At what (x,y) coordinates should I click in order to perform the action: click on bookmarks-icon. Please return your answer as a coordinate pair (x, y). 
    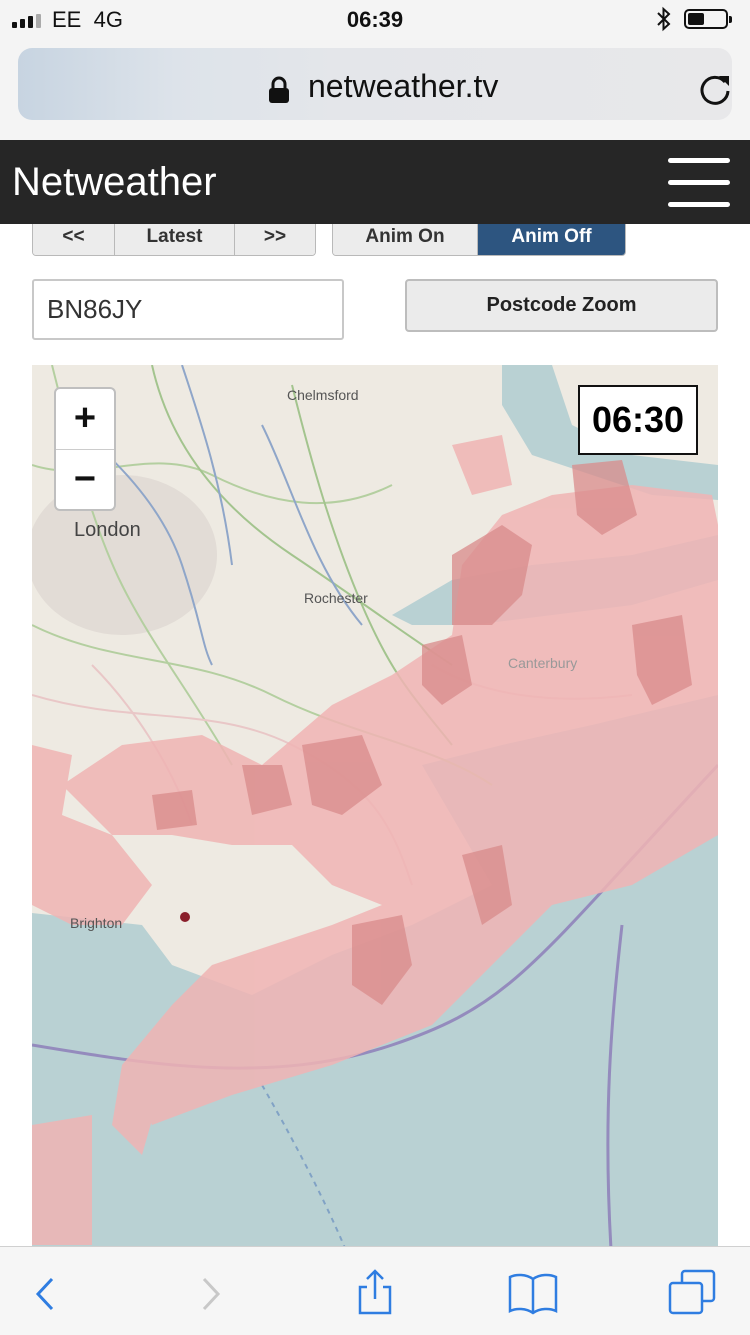
    Looking at the image, I should click on (533, 1292).